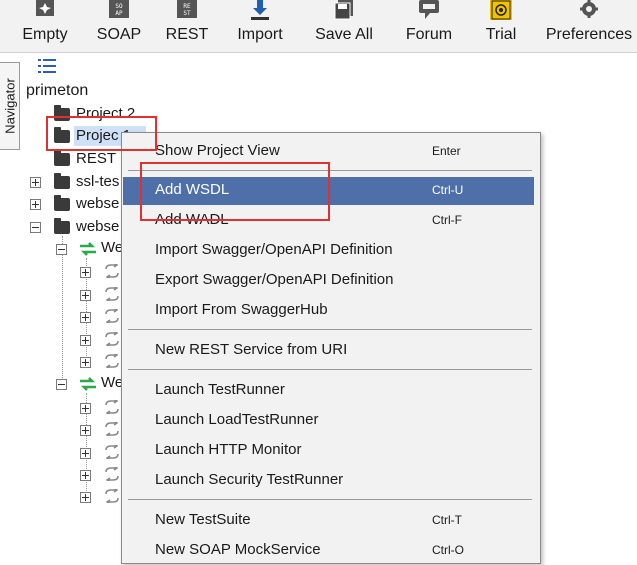 This screenshot has width=637, height=565. What do you see at coordinates (187, 6) in the screenshot?
I see `svg-text: RE` at bounding box center [187, 6].